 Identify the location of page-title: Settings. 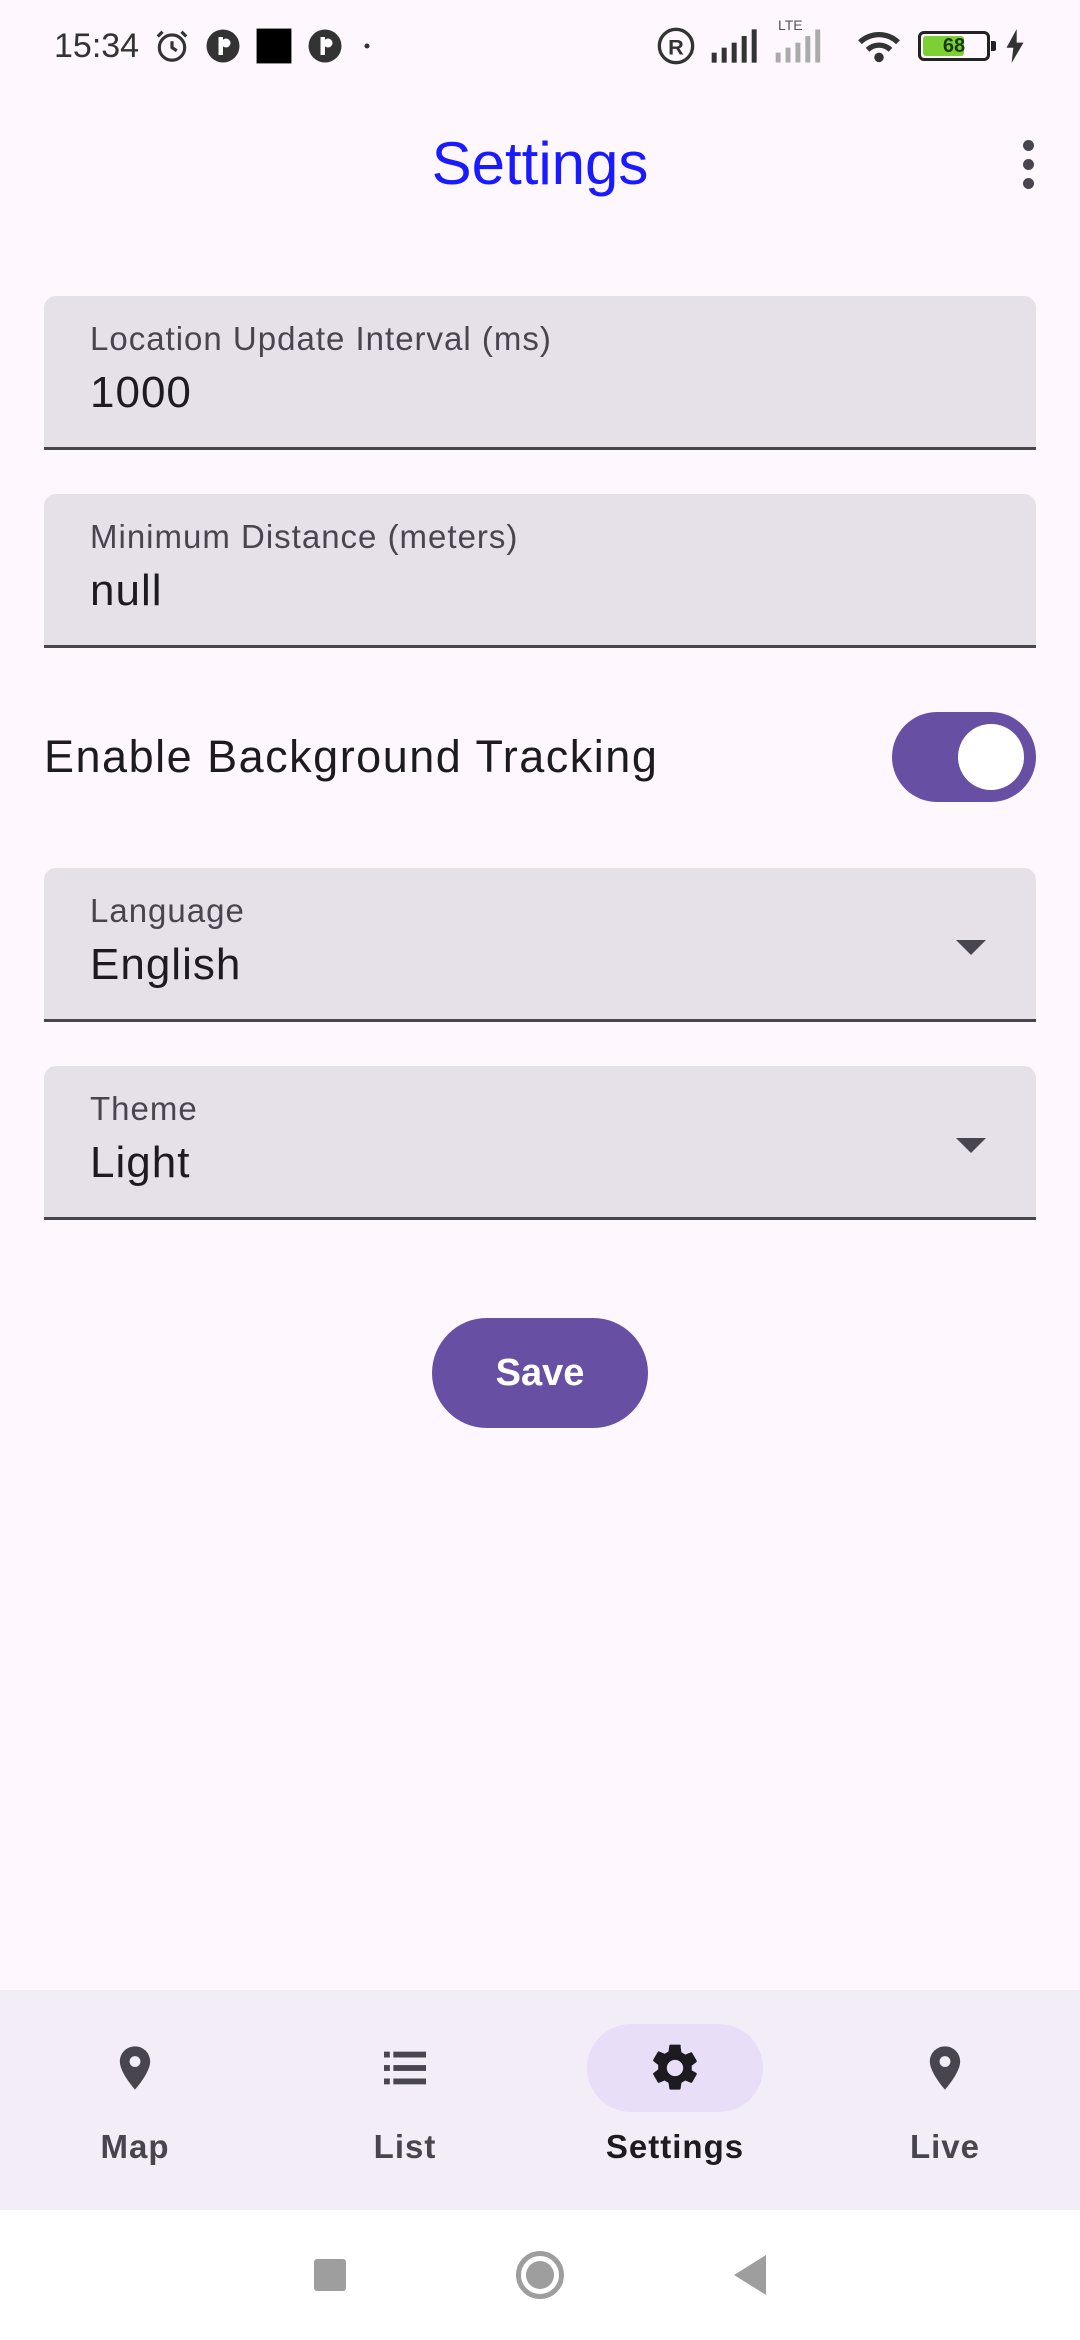
(540, 163).